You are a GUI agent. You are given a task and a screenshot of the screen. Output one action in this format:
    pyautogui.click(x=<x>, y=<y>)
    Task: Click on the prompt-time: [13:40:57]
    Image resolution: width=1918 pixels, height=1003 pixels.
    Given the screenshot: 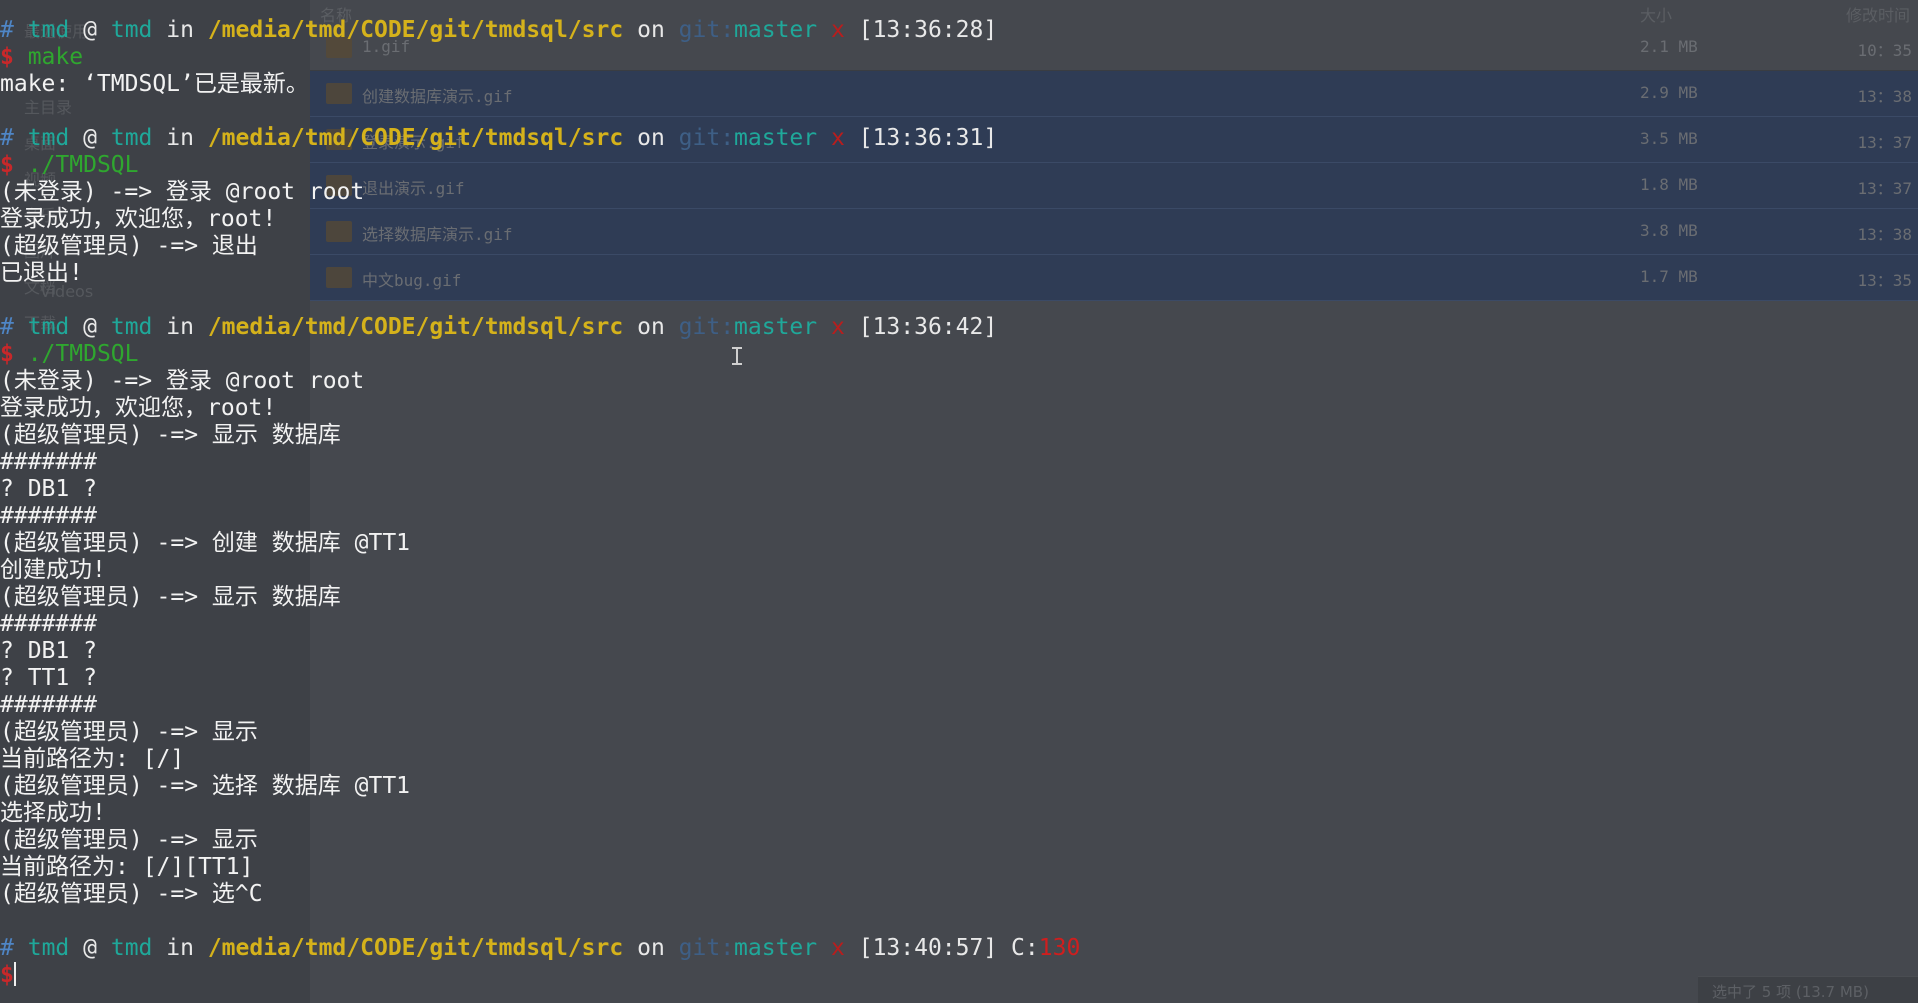 What is the action you would take?
    pyautogui.click(x=928, y=948)
    